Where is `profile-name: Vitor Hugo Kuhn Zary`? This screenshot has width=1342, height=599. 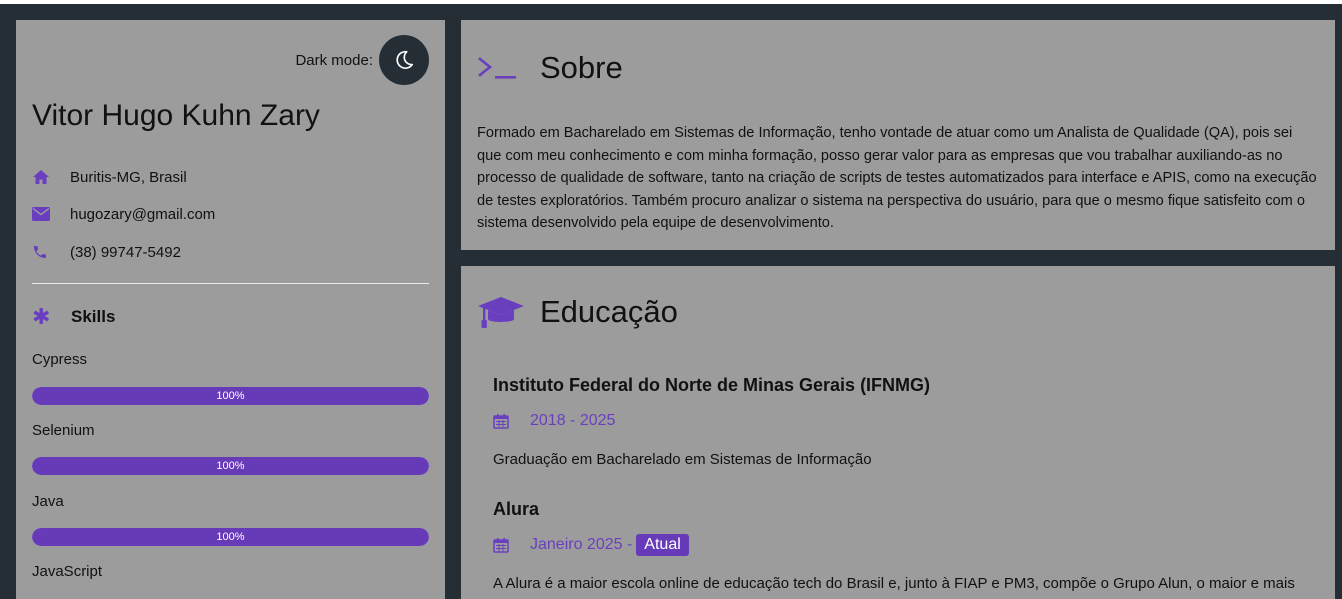
profile-name: Vitor Hugo Kuhn Zary is located at coordinates (176, 115).